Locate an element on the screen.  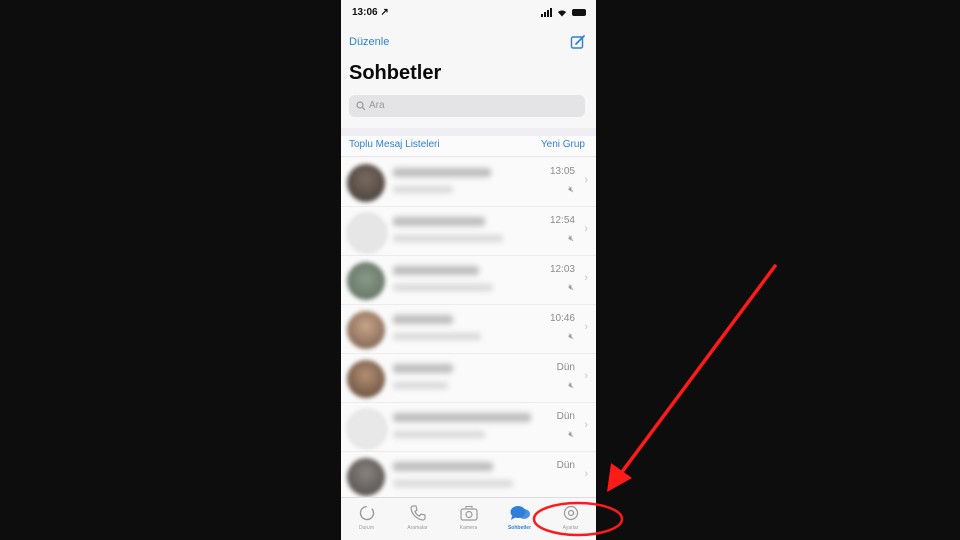
chat-row: 13:05 🔇︎ › is located at coordinates (468, 182).